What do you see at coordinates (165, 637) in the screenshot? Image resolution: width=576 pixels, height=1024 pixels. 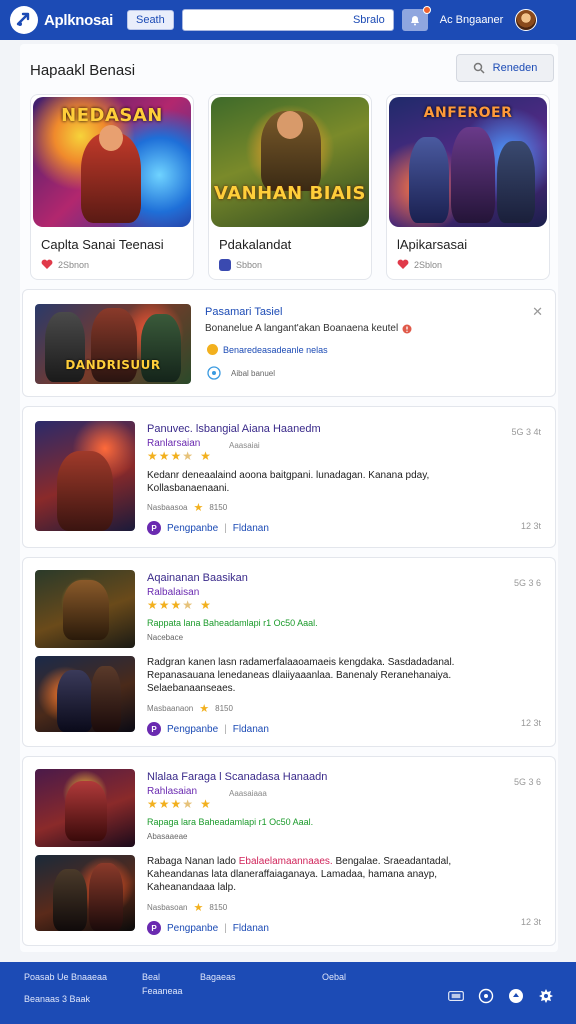 I see `list-note: Nacebace` at bounding box center [165, 637].